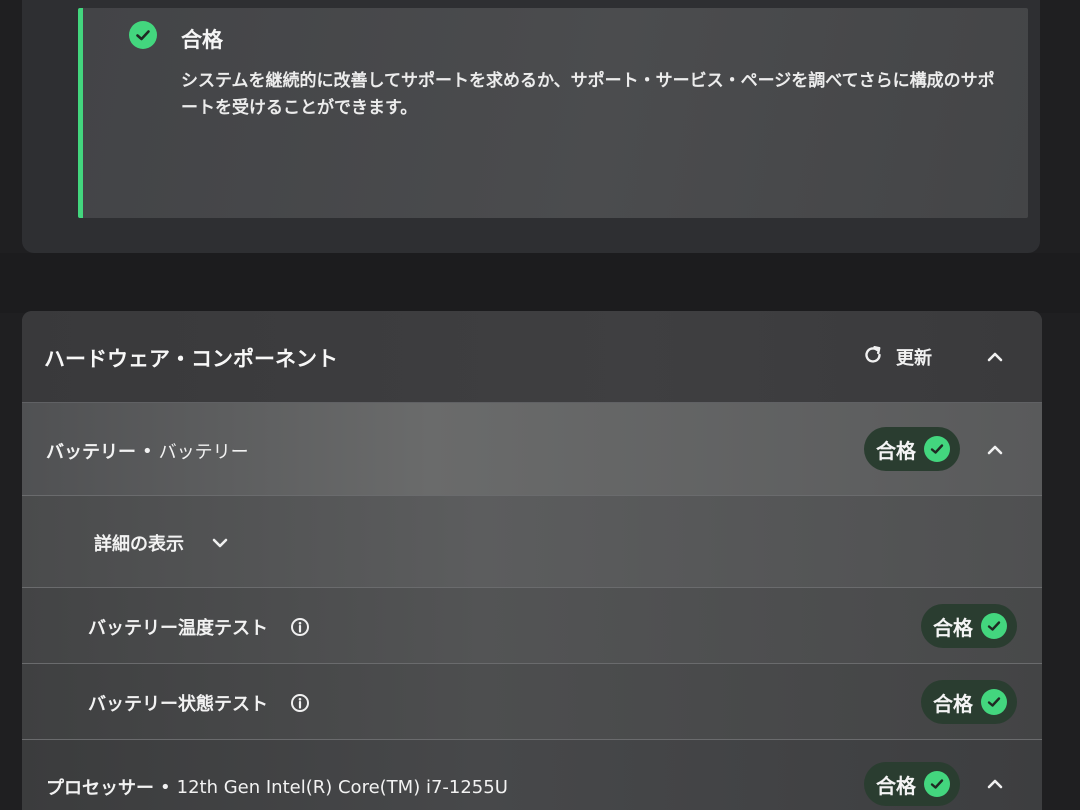  I want to click on battery-state-status-badge: 合格, so click(969, 702).